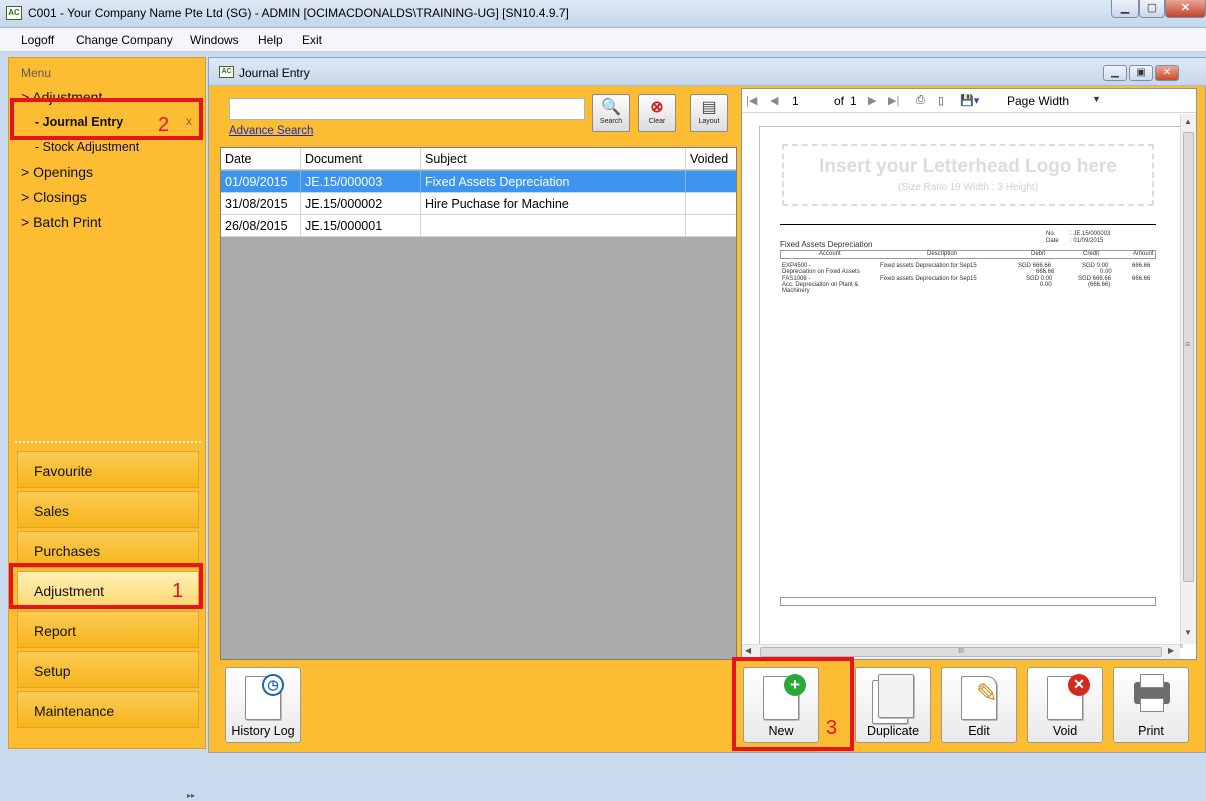 The width and height of the screenshot is (1206, 801). Describe the element at coordinates (1188, 121) in the screenshot. I see `scroll-up-icon: ▲` at that location.